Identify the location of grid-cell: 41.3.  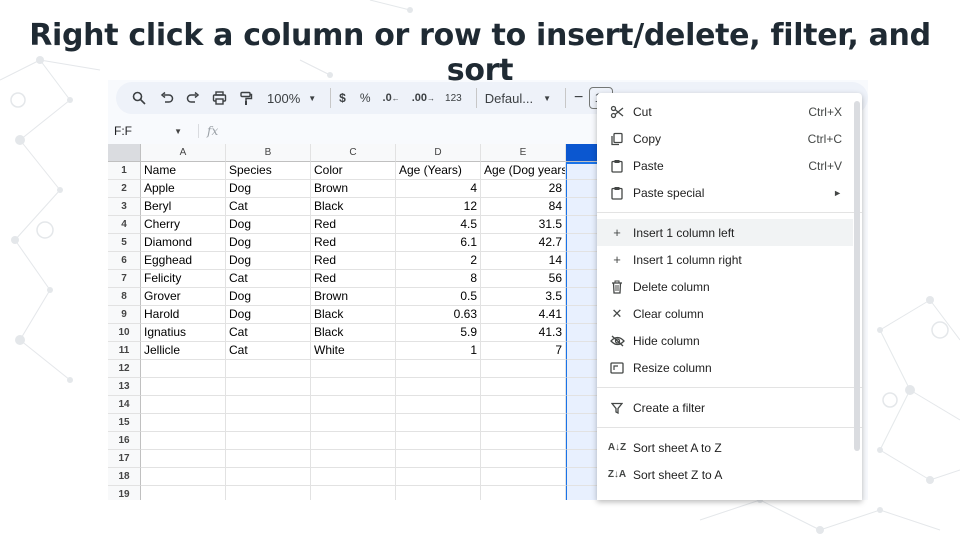
(523, 333).